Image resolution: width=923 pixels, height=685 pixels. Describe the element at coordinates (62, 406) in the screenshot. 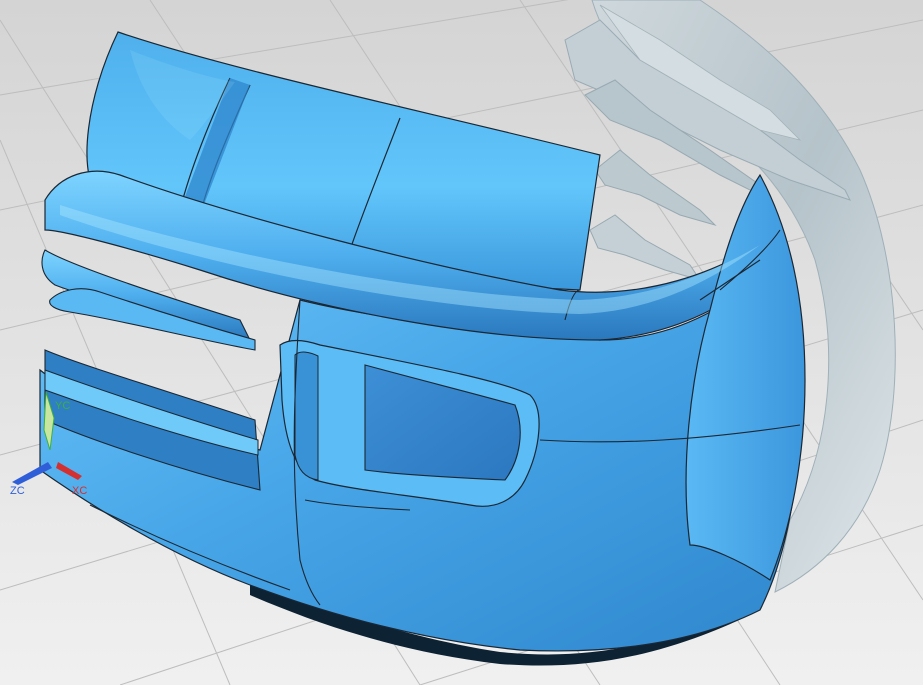

I see `yc-label: YC` at that location.